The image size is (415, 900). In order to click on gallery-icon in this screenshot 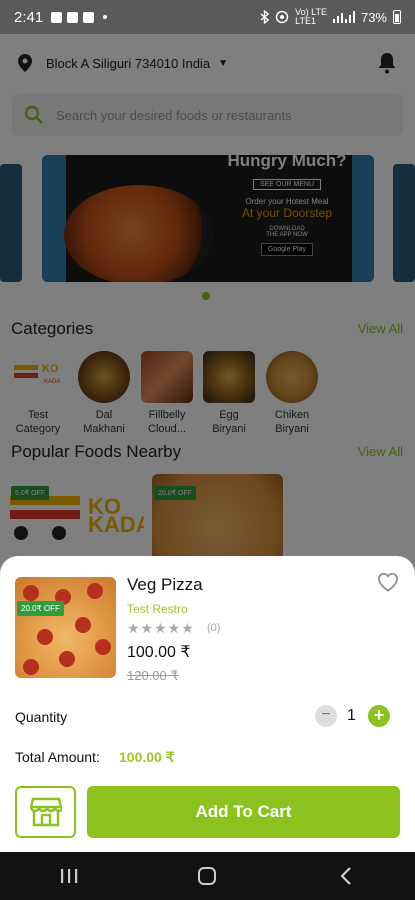, I will do `click(57, 17)`.